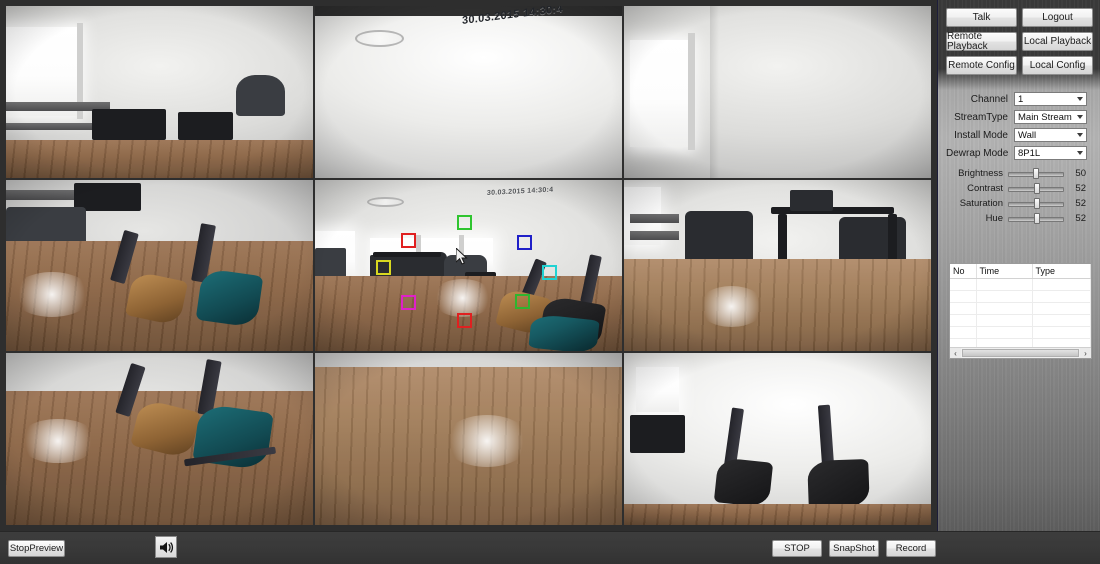 This screenshot has width=1100, height=564. I want to click on tracking-box-cyan-right, so click(550, 272).